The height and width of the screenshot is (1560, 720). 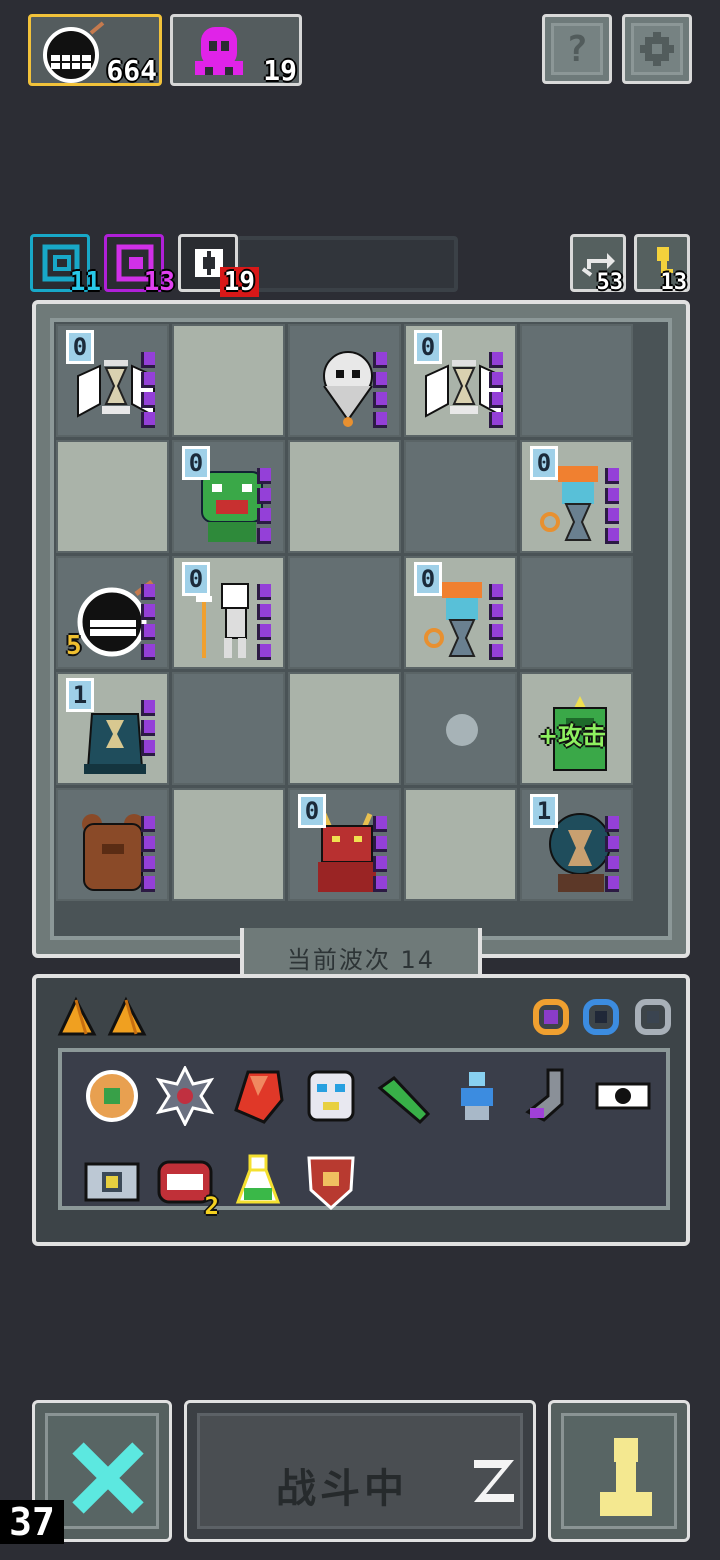 I want to click on magenta-ghost-icon, so click(x=219, y=51).